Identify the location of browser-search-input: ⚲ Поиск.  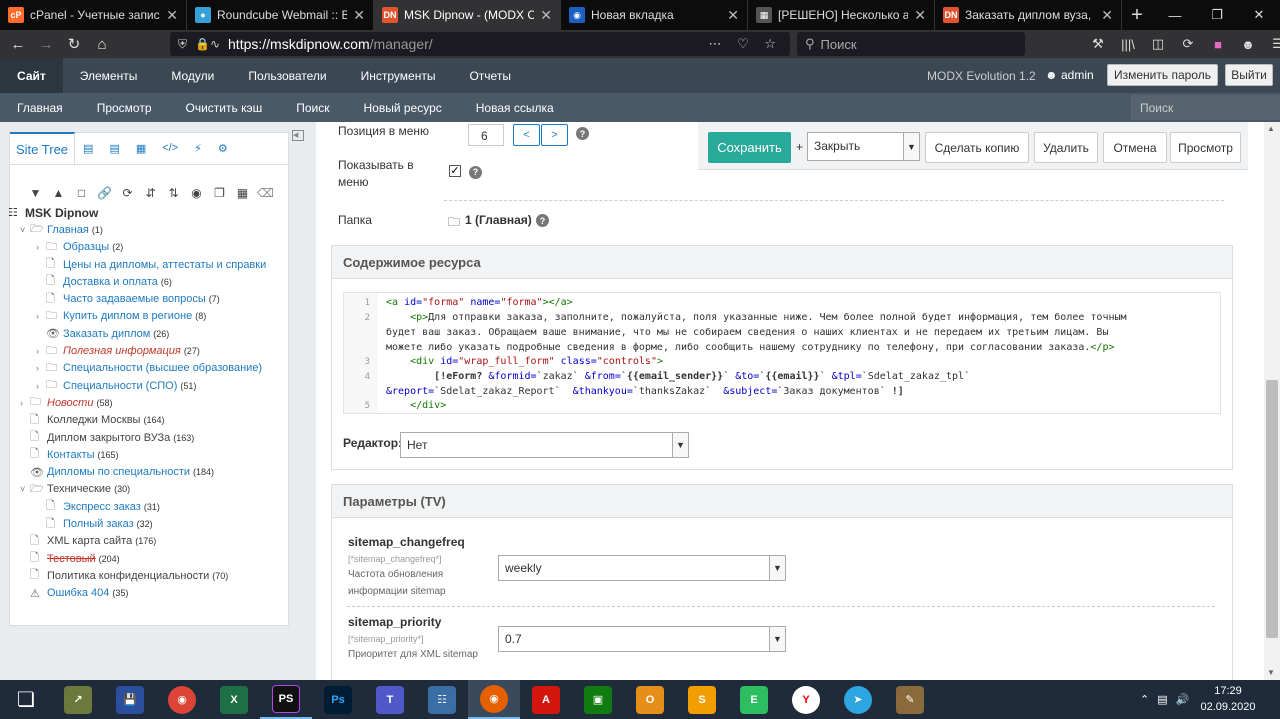
(911, 44).